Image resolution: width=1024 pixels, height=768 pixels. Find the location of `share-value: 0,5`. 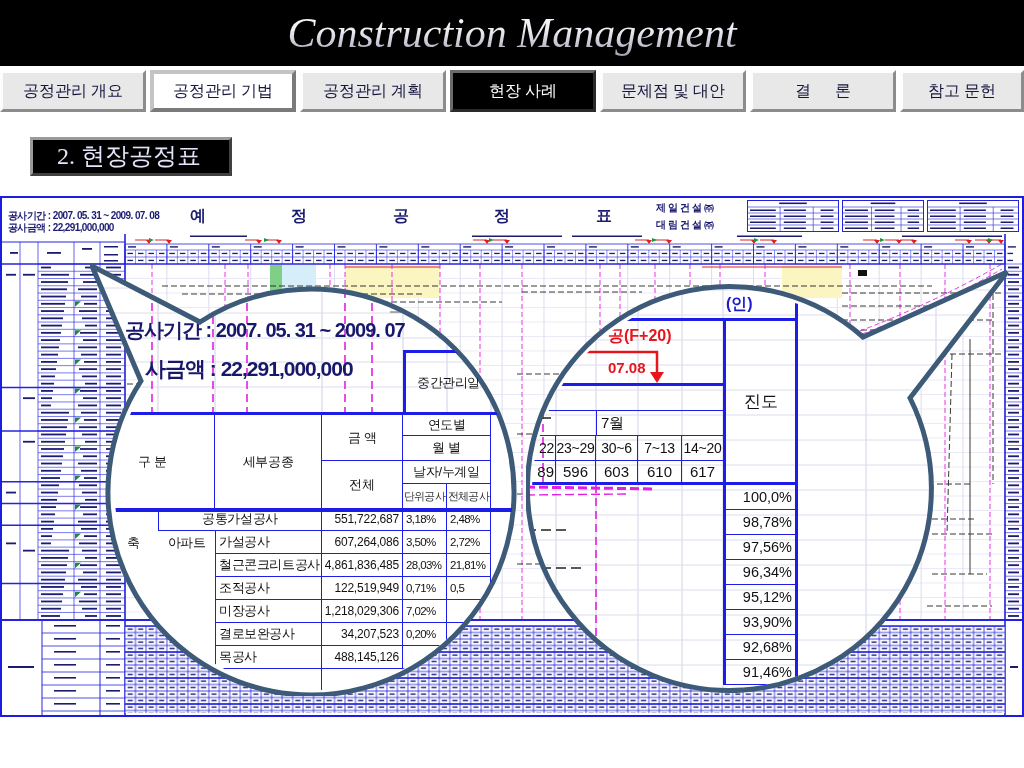

share-value: 0,5 is located at coordinates (457, 588).